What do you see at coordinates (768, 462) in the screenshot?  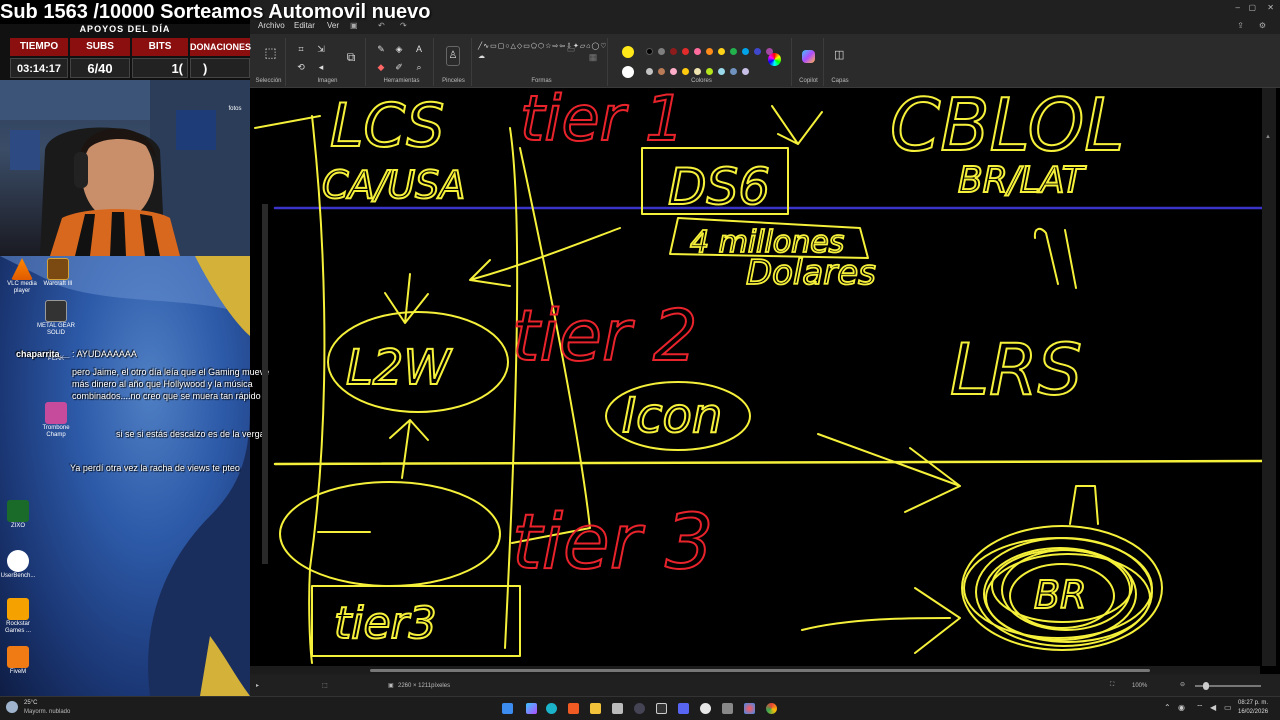 I see `yellow-divider-line` at bounding box center [768, 462].